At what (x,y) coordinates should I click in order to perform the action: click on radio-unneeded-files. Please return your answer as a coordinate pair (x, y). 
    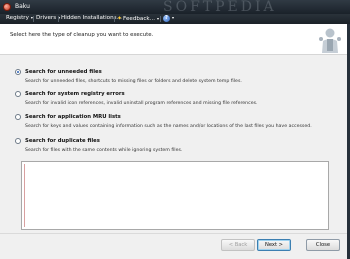
    Looking at the image, I should click on (18, 72).